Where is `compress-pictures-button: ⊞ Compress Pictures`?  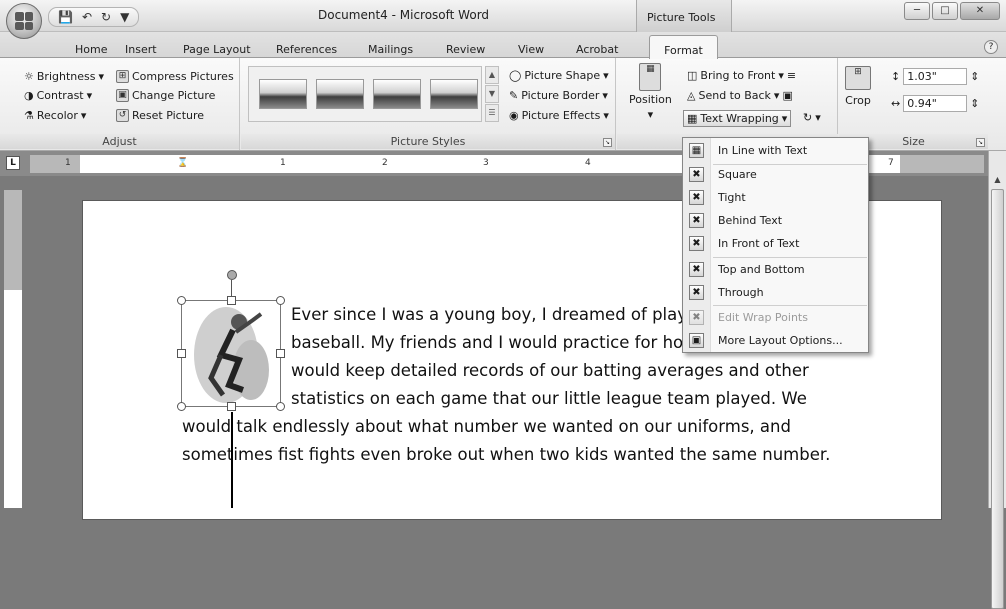
compress-pictures-button: ⊞ Compress Pictures is located at coordinates (175, 76).